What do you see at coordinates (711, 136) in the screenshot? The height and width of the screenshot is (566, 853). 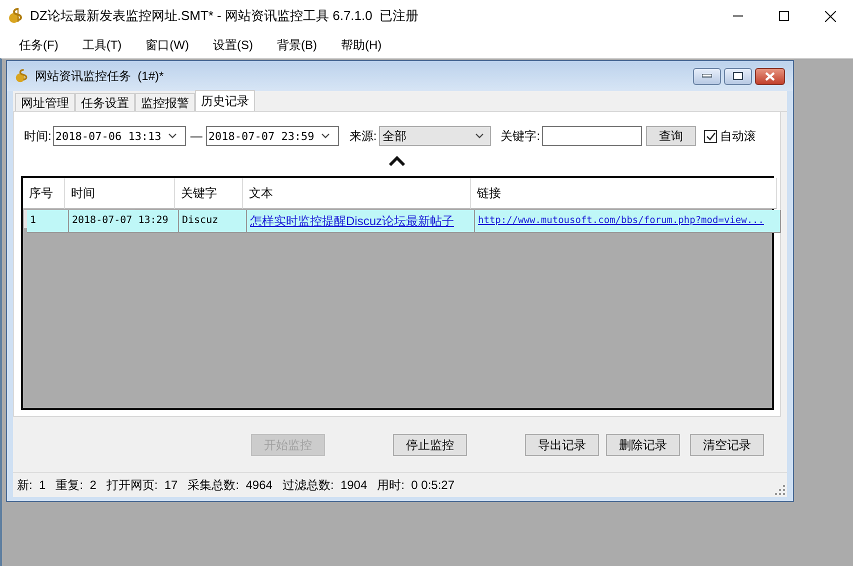 I see `checkbox` at bounding box center [711, 136].